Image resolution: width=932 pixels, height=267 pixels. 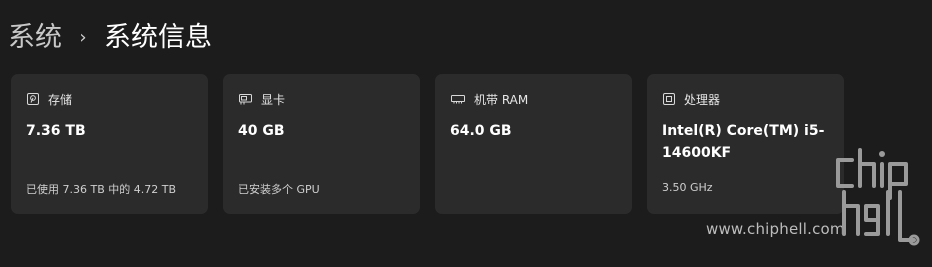 What do you see at coordinates (481, 131) in the screenshot?
I see `ram-value: 64.0 GB` at bounding box center [481, 131].